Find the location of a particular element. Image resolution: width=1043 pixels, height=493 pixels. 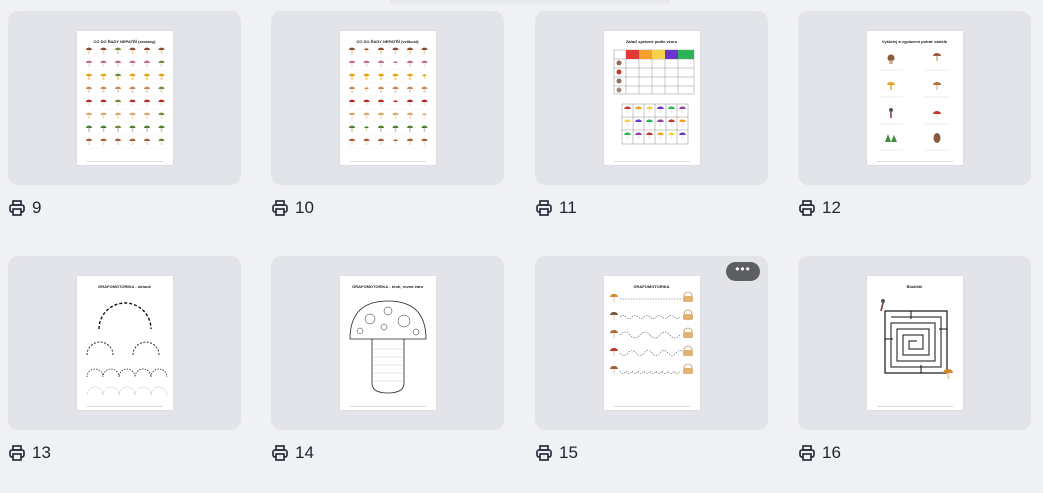

worksheet-thumbnail: Zařaď správně podle vzoru is located at coordinates (651, 98).